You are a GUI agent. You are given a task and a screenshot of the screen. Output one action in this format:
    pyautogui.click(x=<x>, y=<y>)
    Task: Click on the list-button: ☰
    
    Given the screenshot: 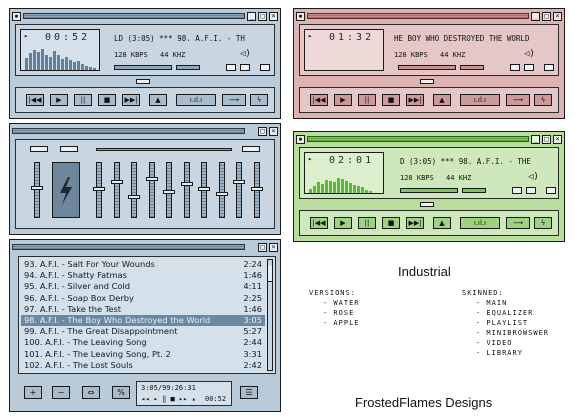 What is the action you would take?
    pyautogui.click(x=249, y=392)
    